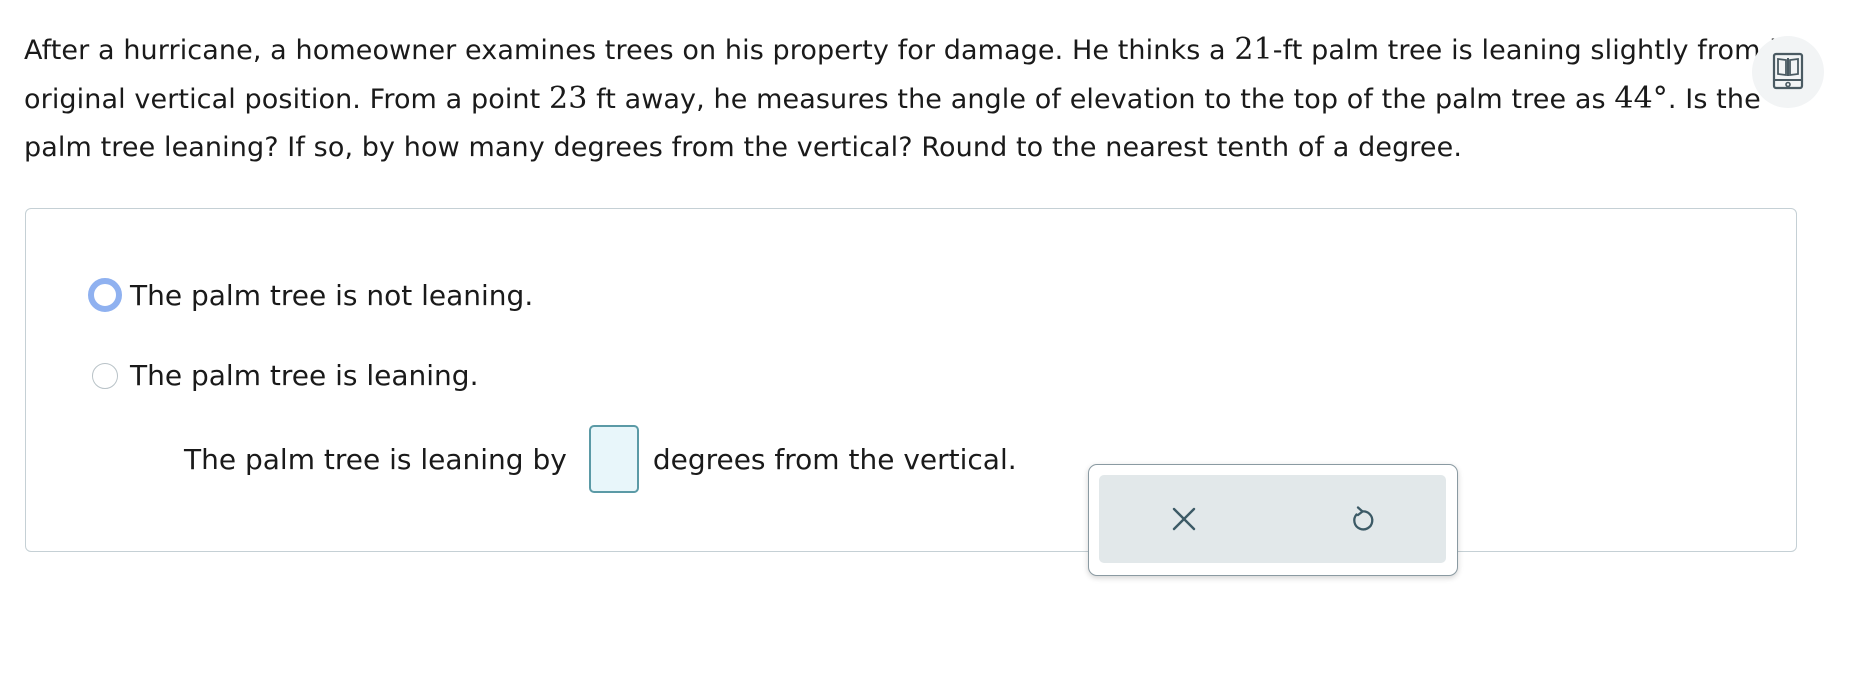 Image resolution: width=1870 pixels, height=686 pixels. Describe the element at coordinates (834, 459) in the screenshot. I see `fill-in-suffix: degrees from the vertical.` at that location.